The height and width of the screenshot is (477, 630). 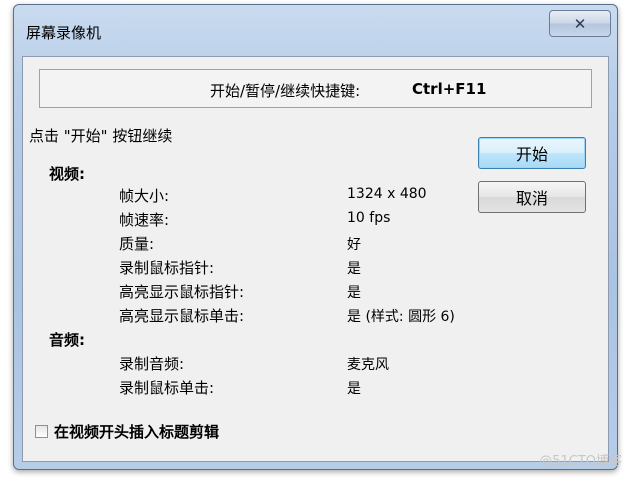 What do you see at coordinates (167, 268) in the screenshot?
I see `record-cursor-label: 录制鼠标指针:` at bounding box center [167, 268].